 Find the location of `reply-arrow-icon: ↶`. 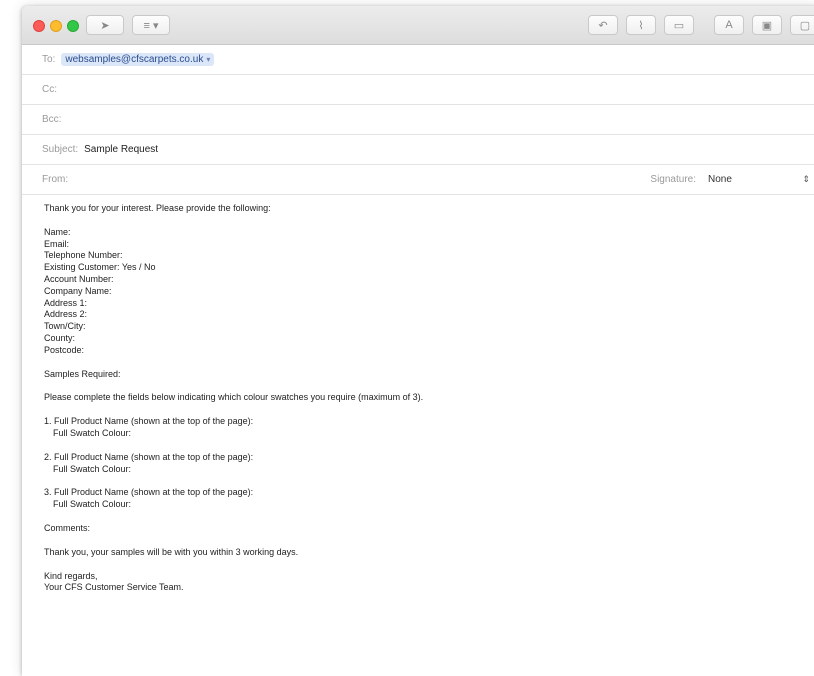

reply-arrow-icon: ↶ is located at coordinates (603, 25).